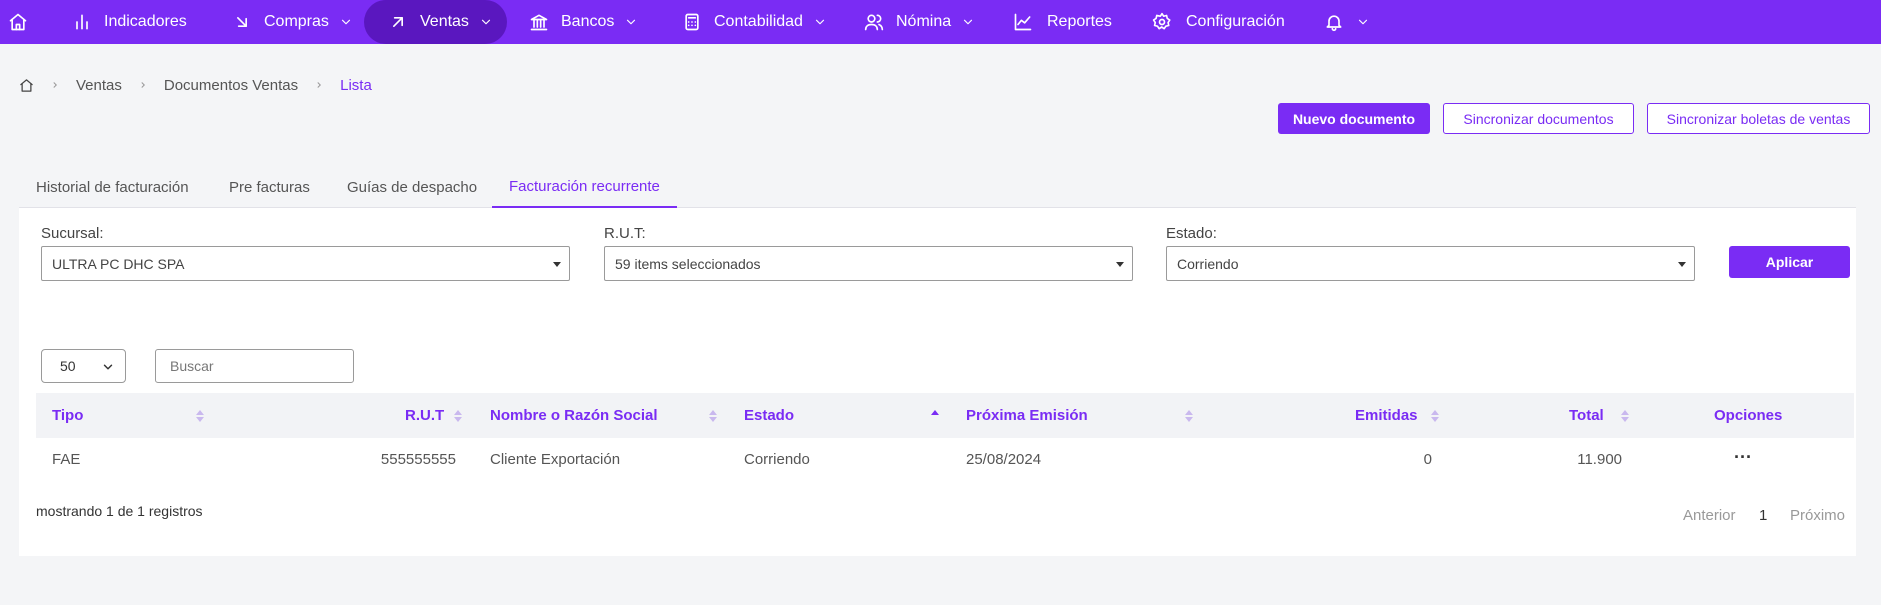  I want to click on tab-historial: Historial de facturación, so click(112, 187).